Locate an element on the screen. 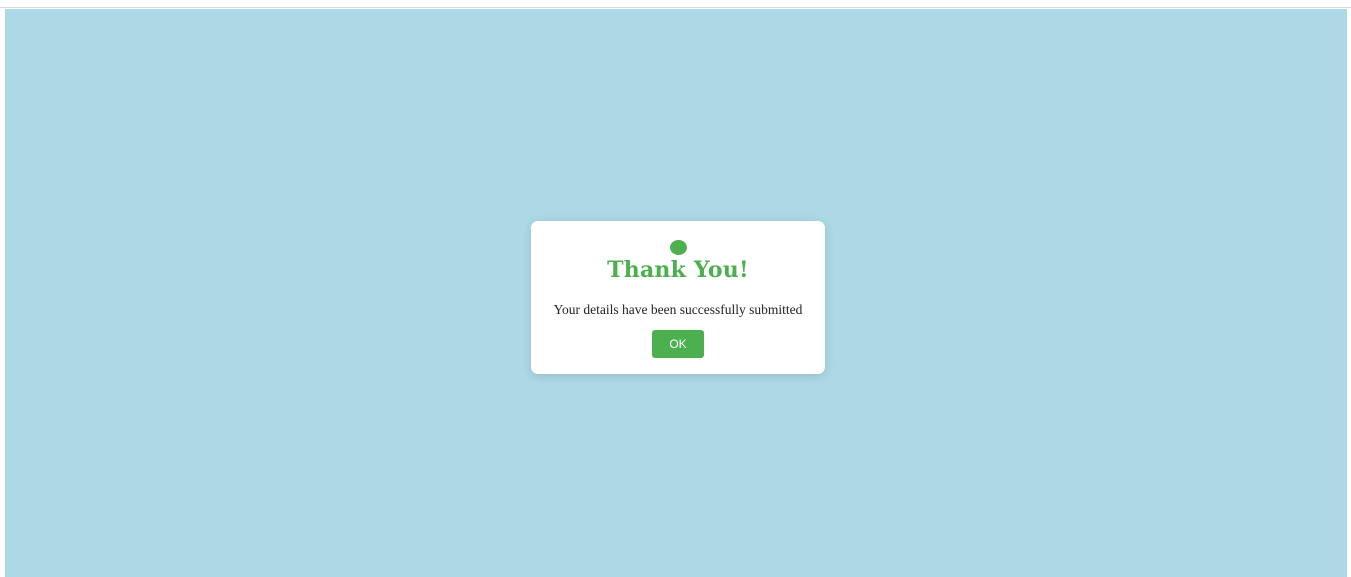  top-divider is located at coordinates (675, 7).